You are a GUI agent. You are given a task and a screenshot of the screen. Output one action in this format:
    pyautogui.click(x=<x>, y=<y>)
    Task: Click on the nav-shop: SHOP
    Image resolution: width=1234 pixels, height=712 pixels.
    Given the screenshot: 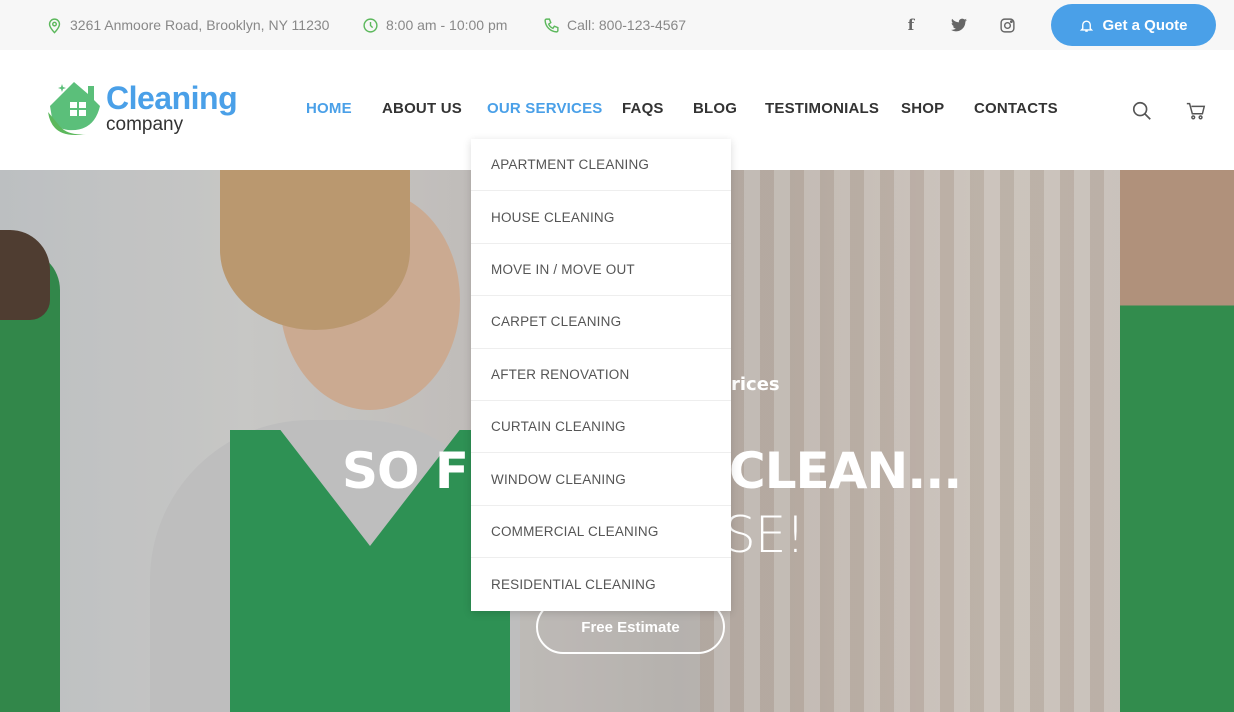 What is the action you would take?
    pyautogui.click(x=922, y=108)
    